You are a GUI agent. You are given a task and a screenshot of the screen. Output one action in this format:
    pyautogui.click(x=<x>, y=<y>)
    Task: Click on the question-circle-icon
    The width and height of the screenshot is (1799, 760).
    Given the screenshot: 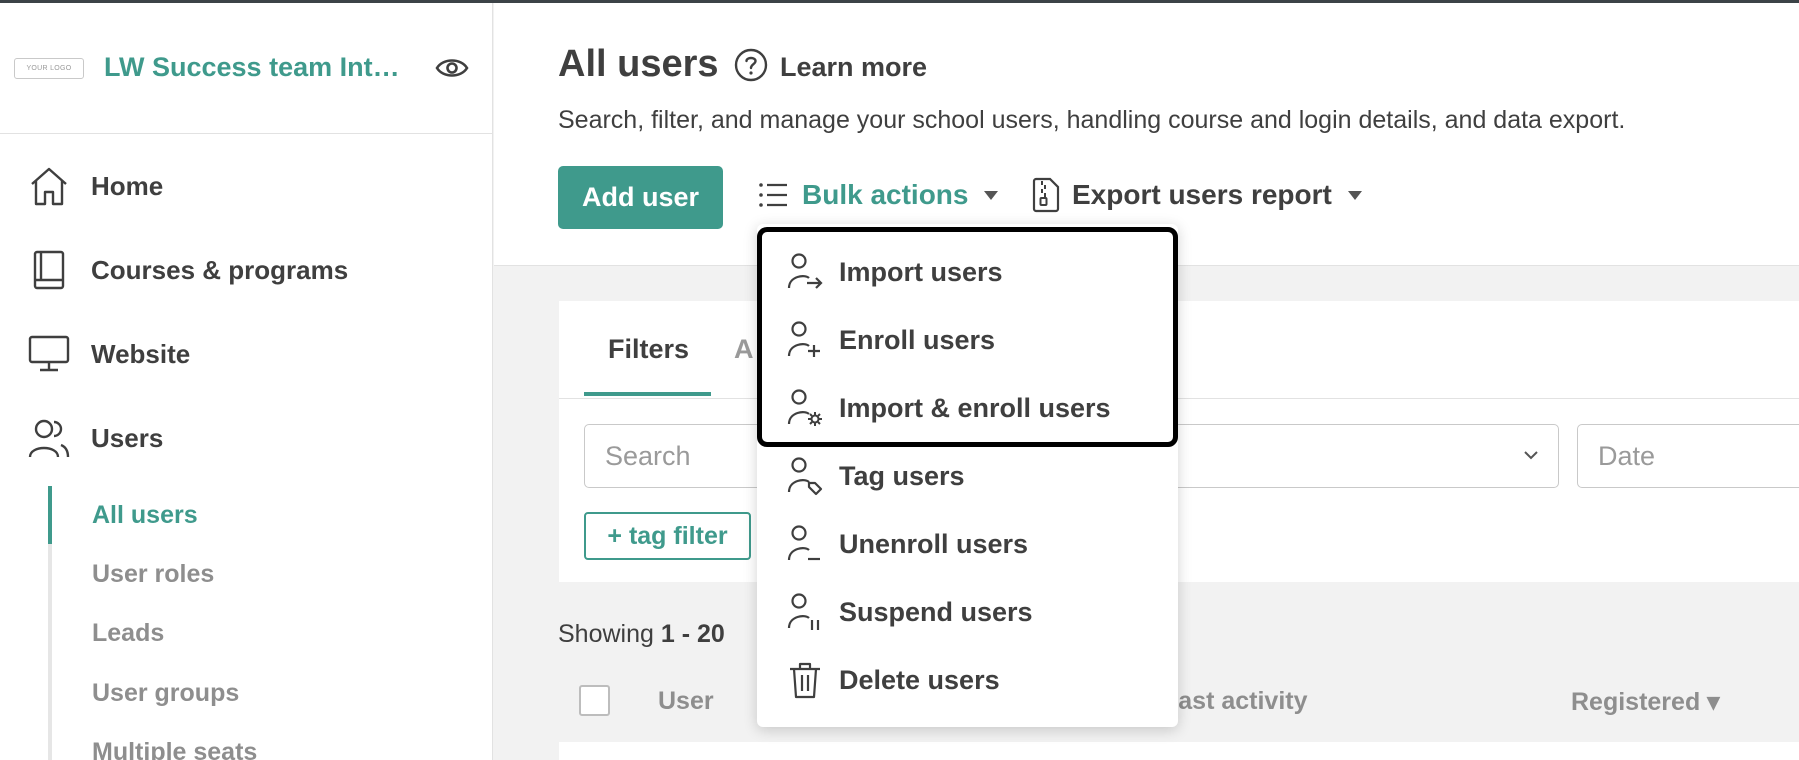 What is the action you would take?
    pyautogui.click(x=751, y=65)
    